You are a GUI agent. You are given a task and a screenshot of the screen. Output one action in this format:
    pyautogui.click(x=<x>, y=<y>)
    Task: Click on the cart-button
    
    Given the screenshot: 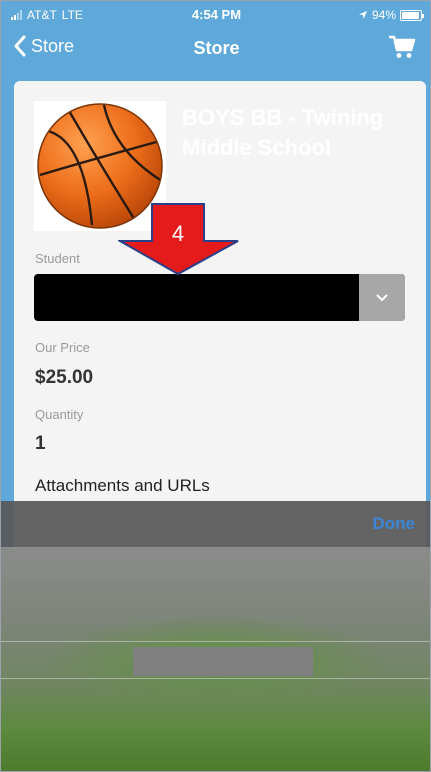 What is the action you would take?
    pyautogui.click(x=402, y=49)
    